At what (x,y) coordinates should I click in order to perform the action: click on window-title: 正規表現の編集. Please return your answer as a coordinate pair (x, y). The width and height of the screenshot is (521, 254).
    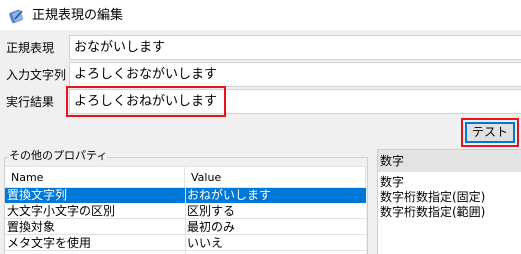
    Looking at the image, I should click on (78, 15).